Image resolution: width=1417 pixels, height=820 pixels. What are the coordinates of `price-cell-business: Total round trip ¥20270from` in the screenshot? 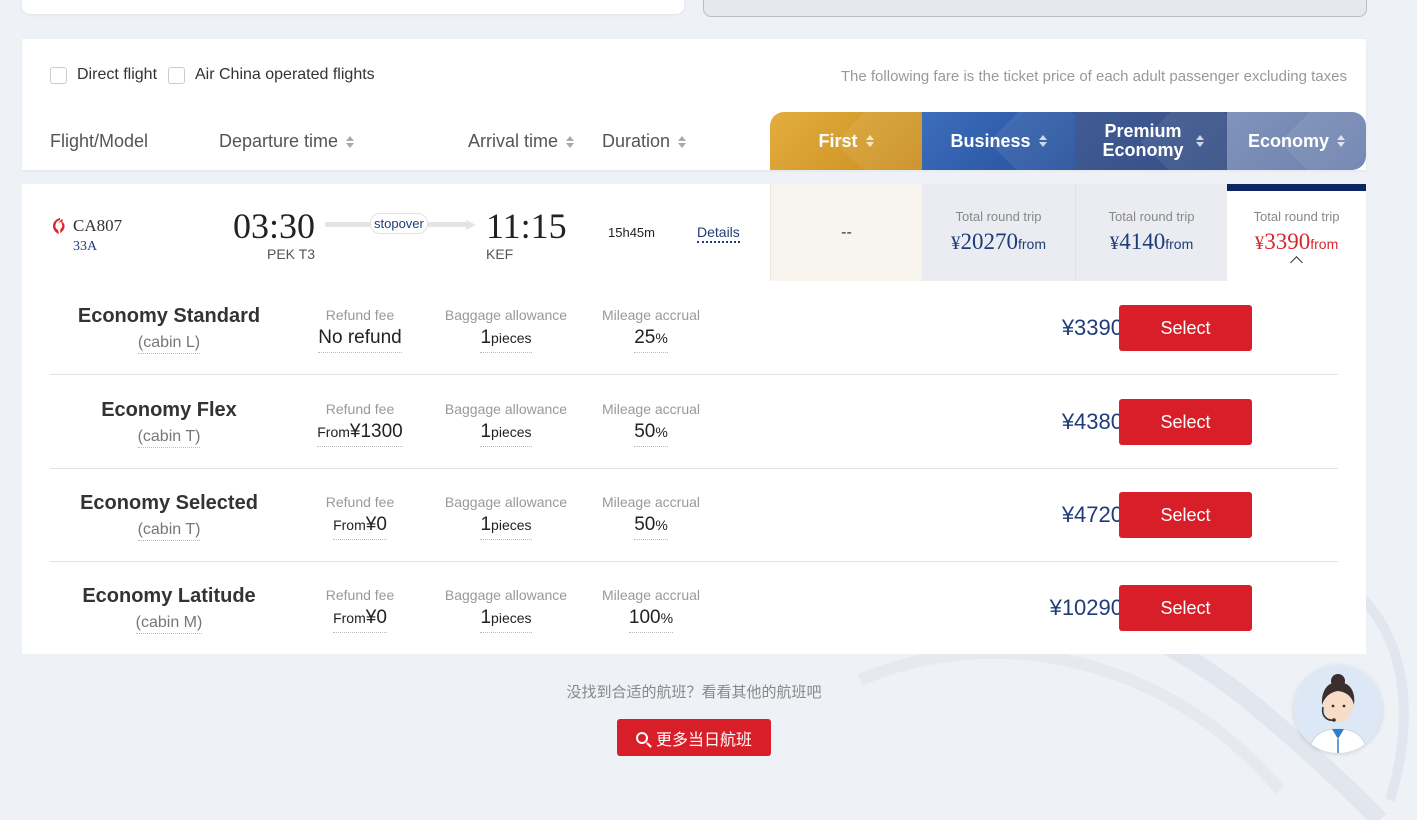 It's located at (998, 232).